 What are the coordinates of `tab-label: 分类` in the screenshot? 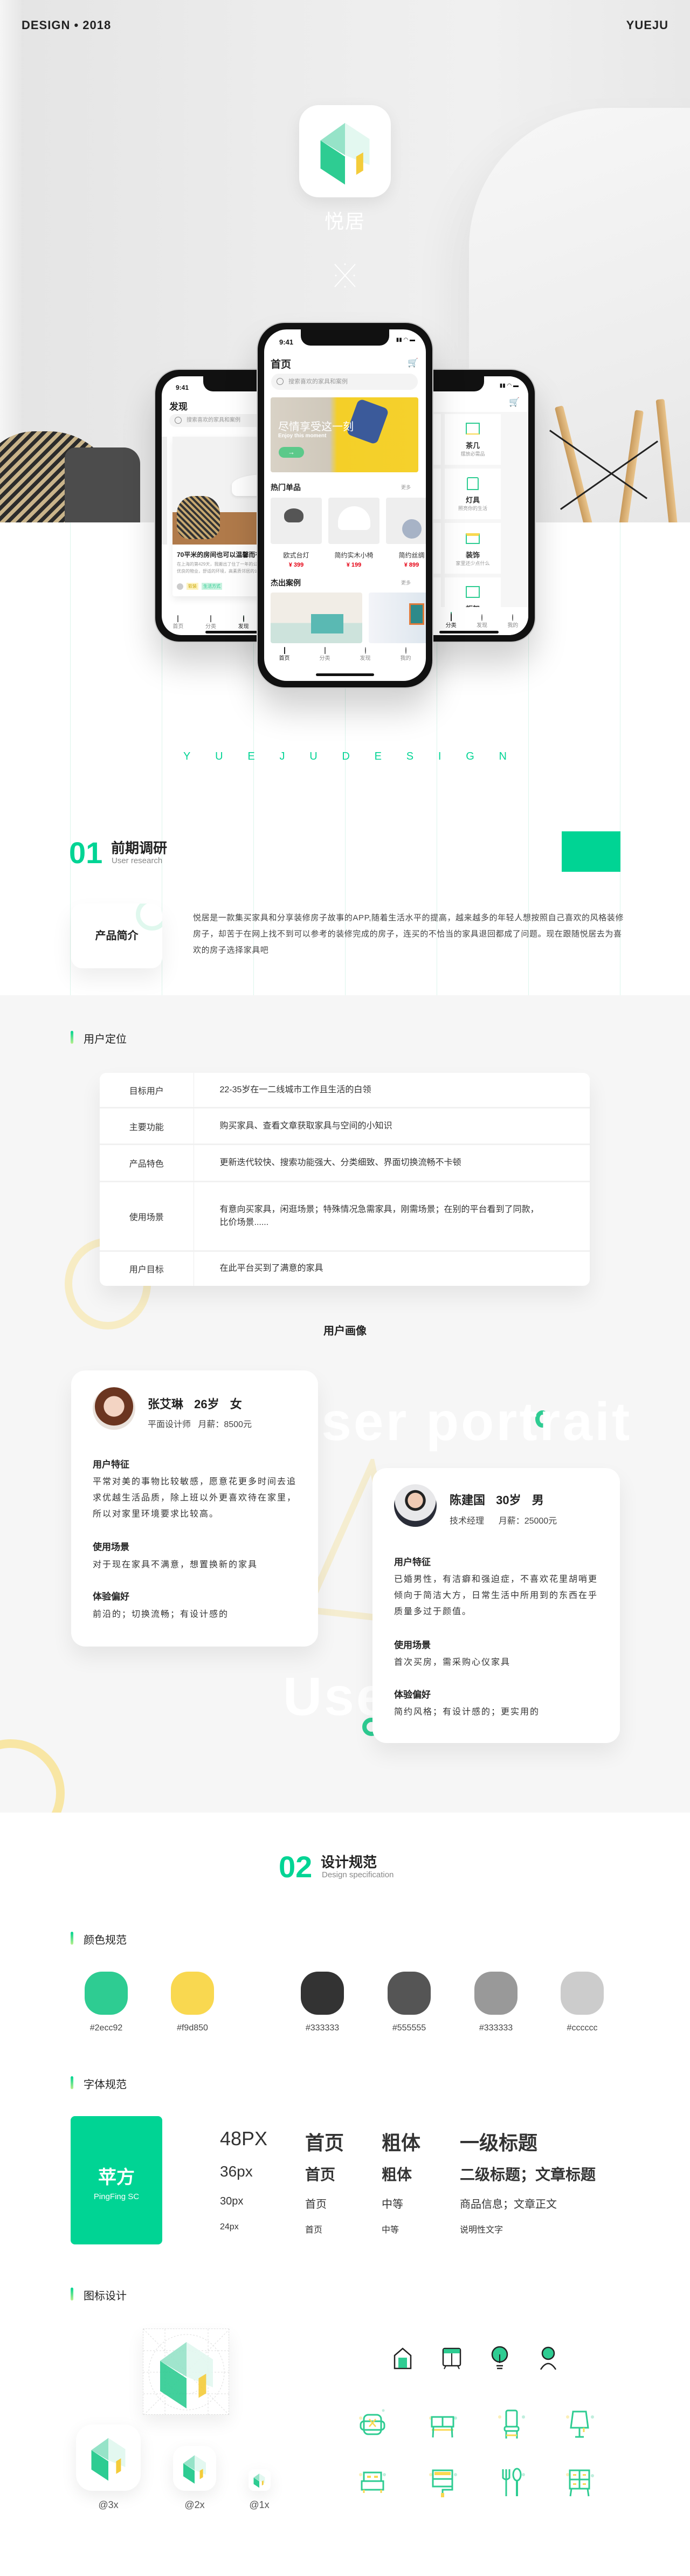 It's located at (451, 626).